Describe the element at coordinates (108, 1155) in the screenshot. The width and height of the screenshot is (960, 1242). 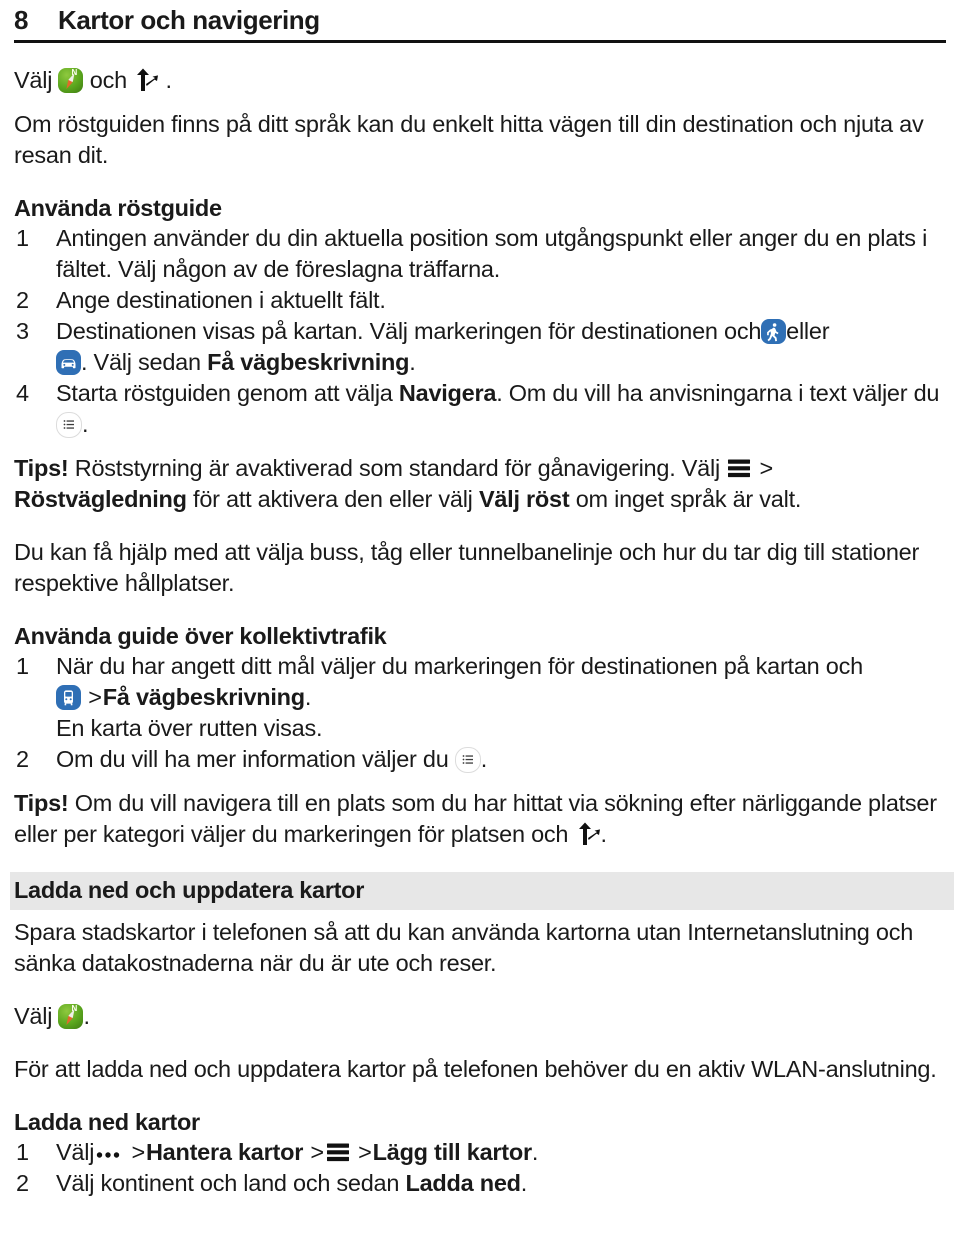
I see `more-dots-icon` at that location.